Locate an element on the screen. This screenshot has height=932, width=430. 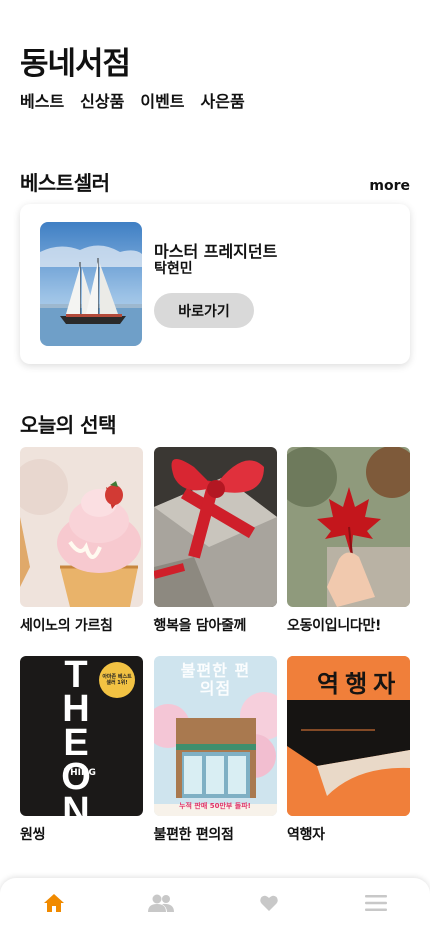
todays-pick-header: 오늘의 선택 is located at coordinates (215, 423).